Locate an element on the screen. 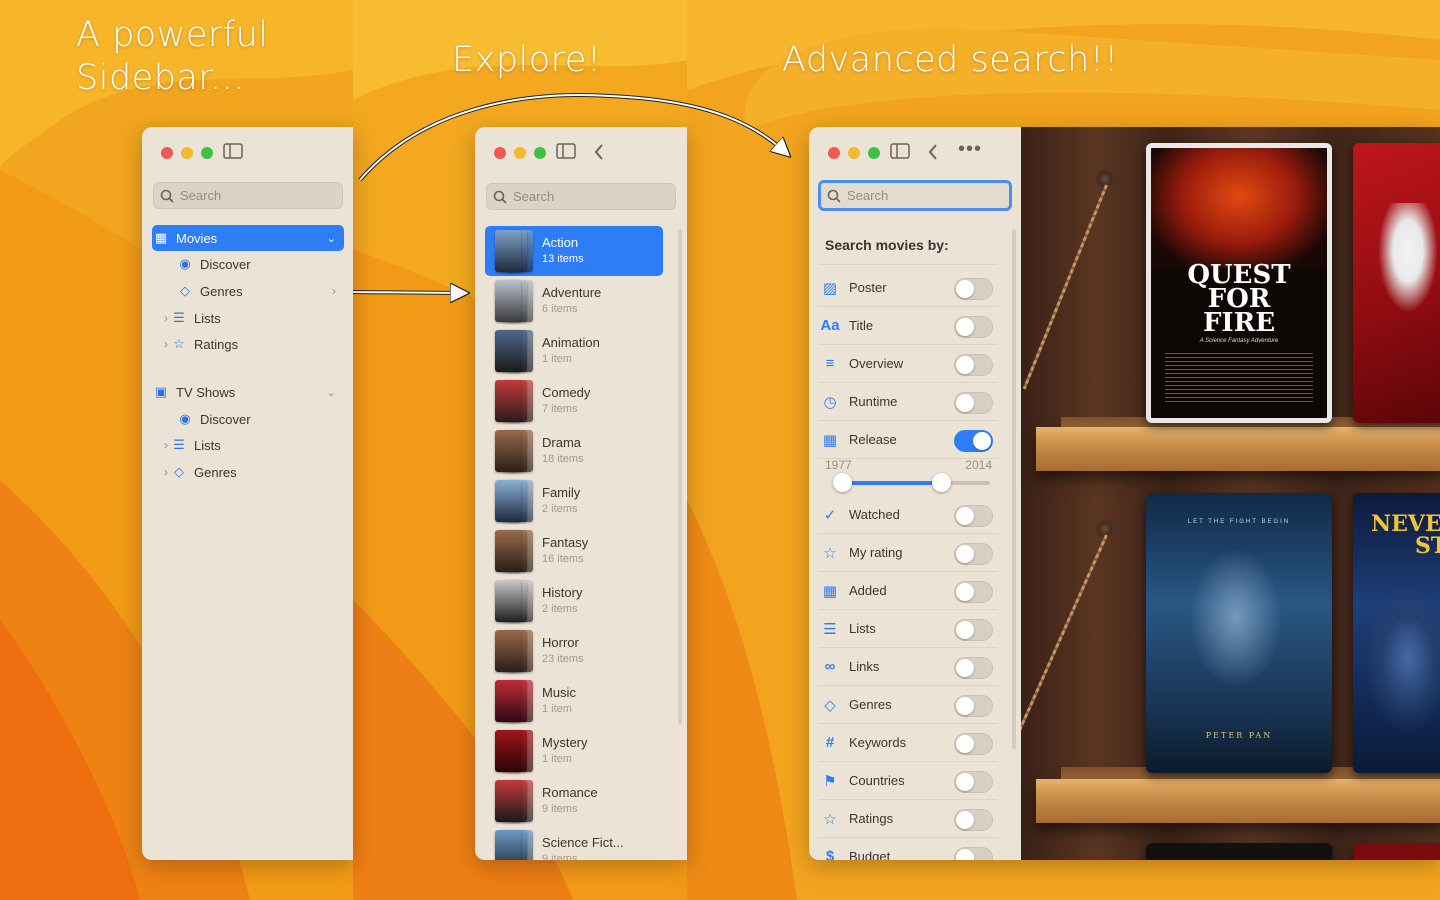 The height and width of the screenshot is (900, 1440). range-low-handle is located at coordinates (842, 482).